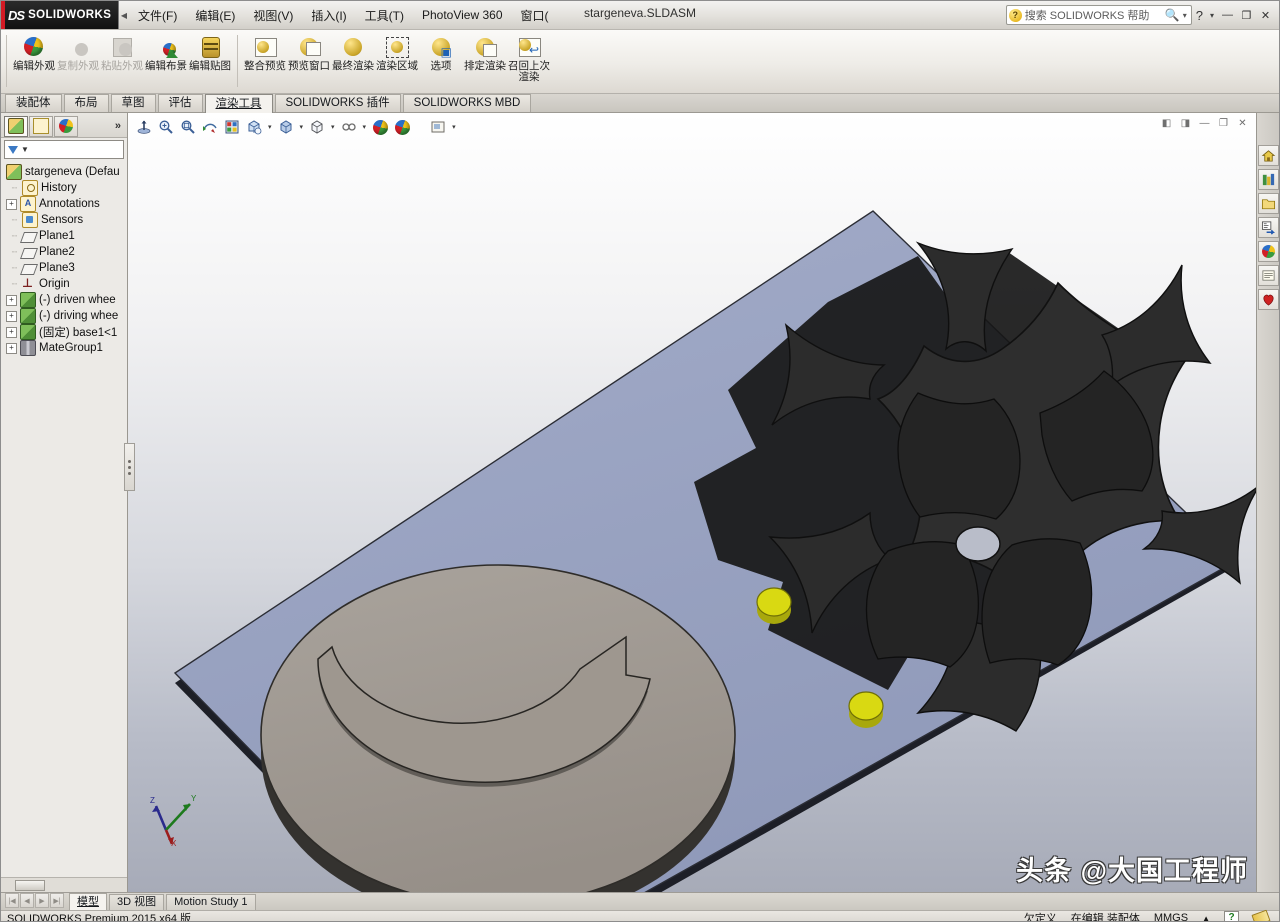  I want to click on section-view-icon, so click(144, 127).